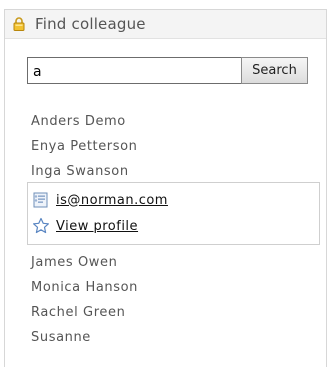 This screenshot has width=336, height=367. I want to click on colleague-item: Inga Swanson, so click(80, 171).